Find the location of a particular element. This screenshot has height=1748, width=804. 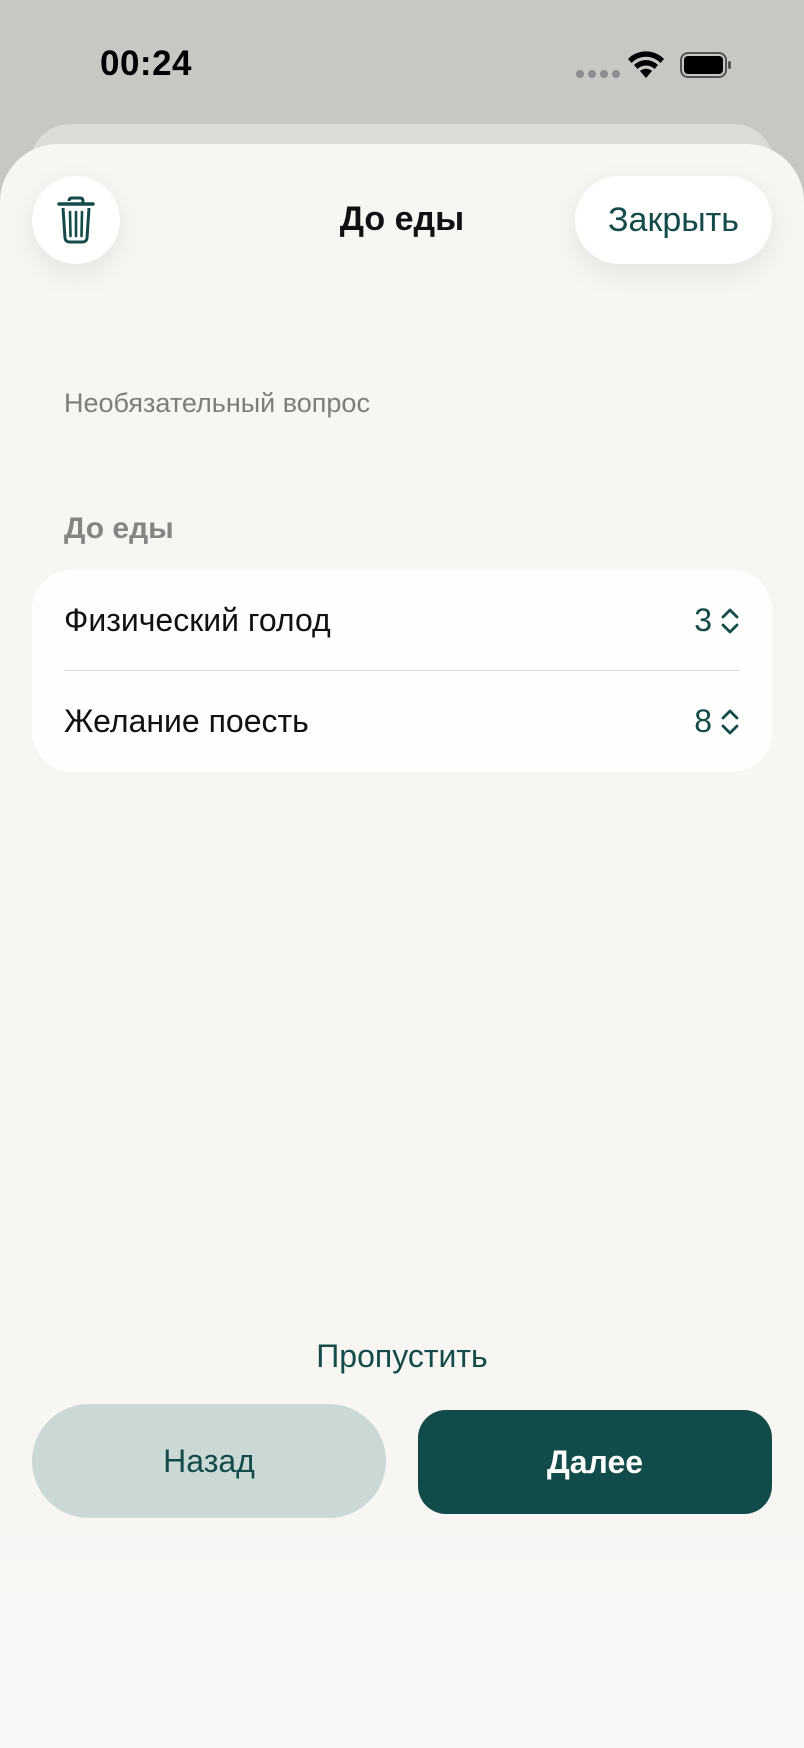

row-label: Физический голод is located at coordinates (197, 620).